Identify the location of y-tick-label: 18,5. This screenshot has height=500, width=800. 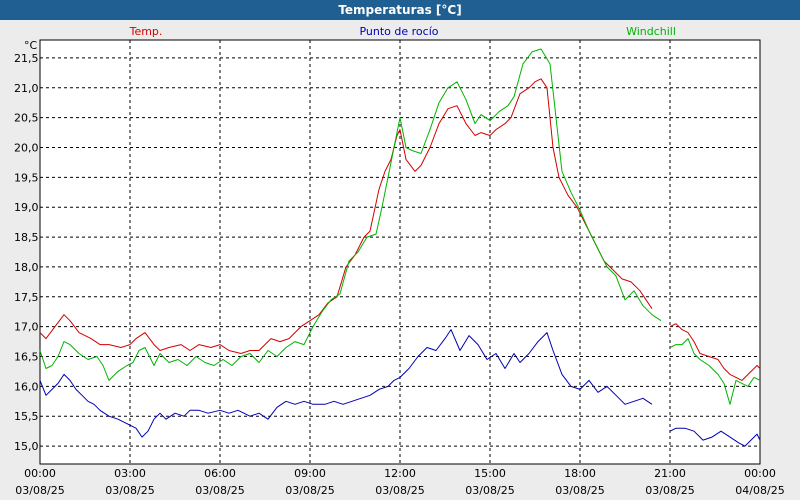
(26, 237).